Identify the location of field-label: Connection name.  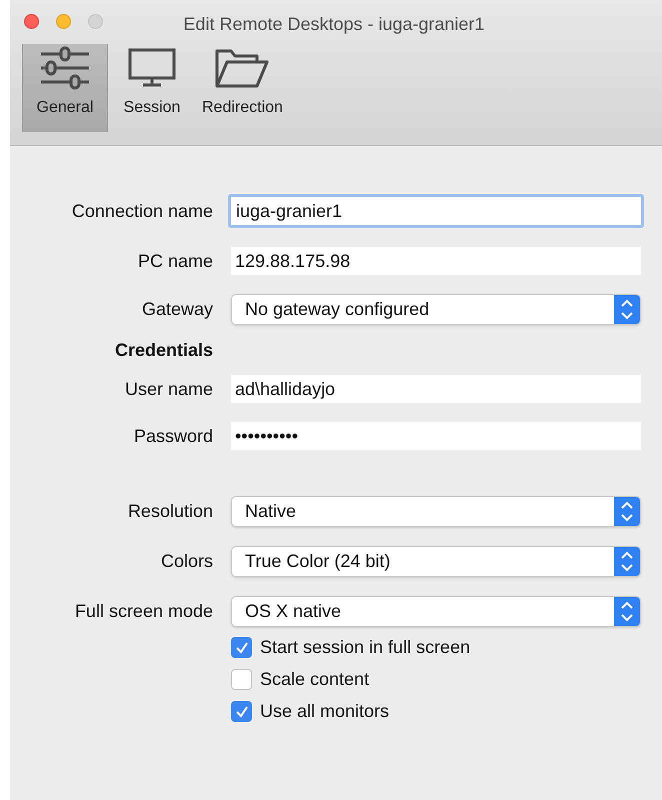
(141, 211).